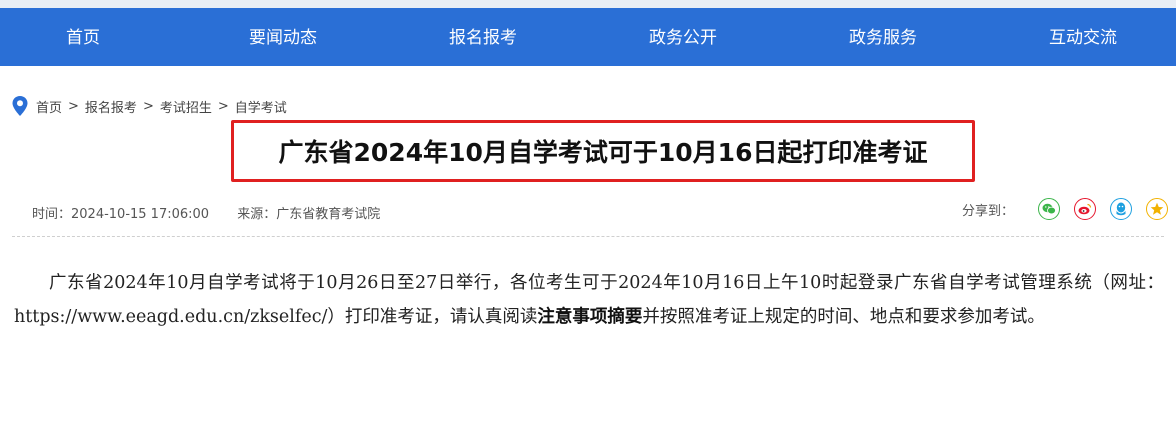 This screenshot has width=1176, height=430. What do you see at coordinates (588, 4) in the screenshot?
I see `top-strip` at bounding box center [588, 4].